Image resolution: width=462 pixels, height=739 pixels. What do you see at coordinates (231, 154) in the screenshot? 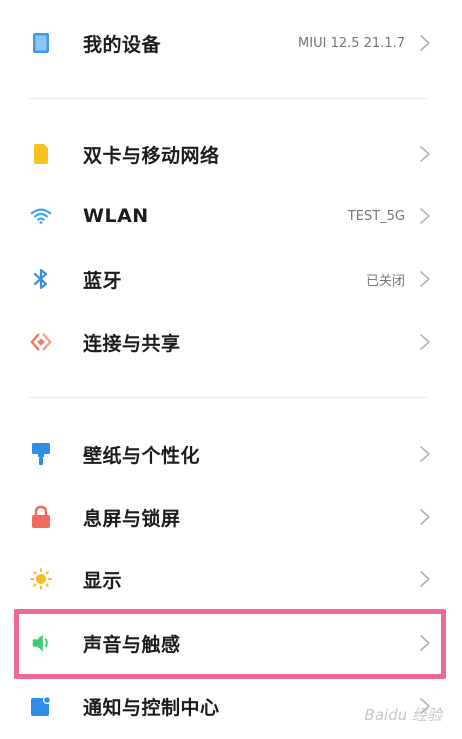
I see `settings-item-sim-mobile-network: 双卡与移动网络` at bounding box center [231, 154].